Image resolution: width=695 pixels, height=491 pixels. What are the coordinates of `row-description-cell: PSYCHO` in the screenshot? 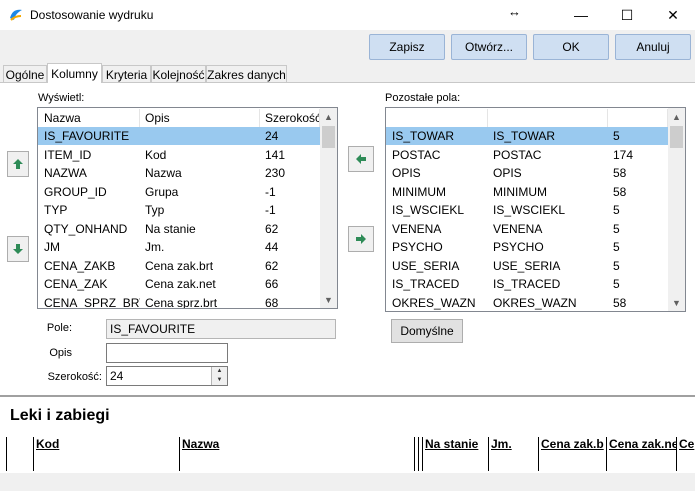 It's located at (518, 247).